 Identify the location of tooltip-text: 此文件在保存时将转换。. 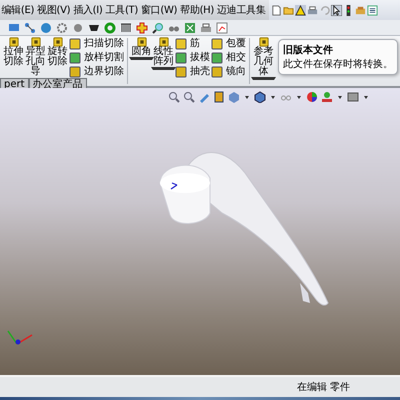
(338, 64).